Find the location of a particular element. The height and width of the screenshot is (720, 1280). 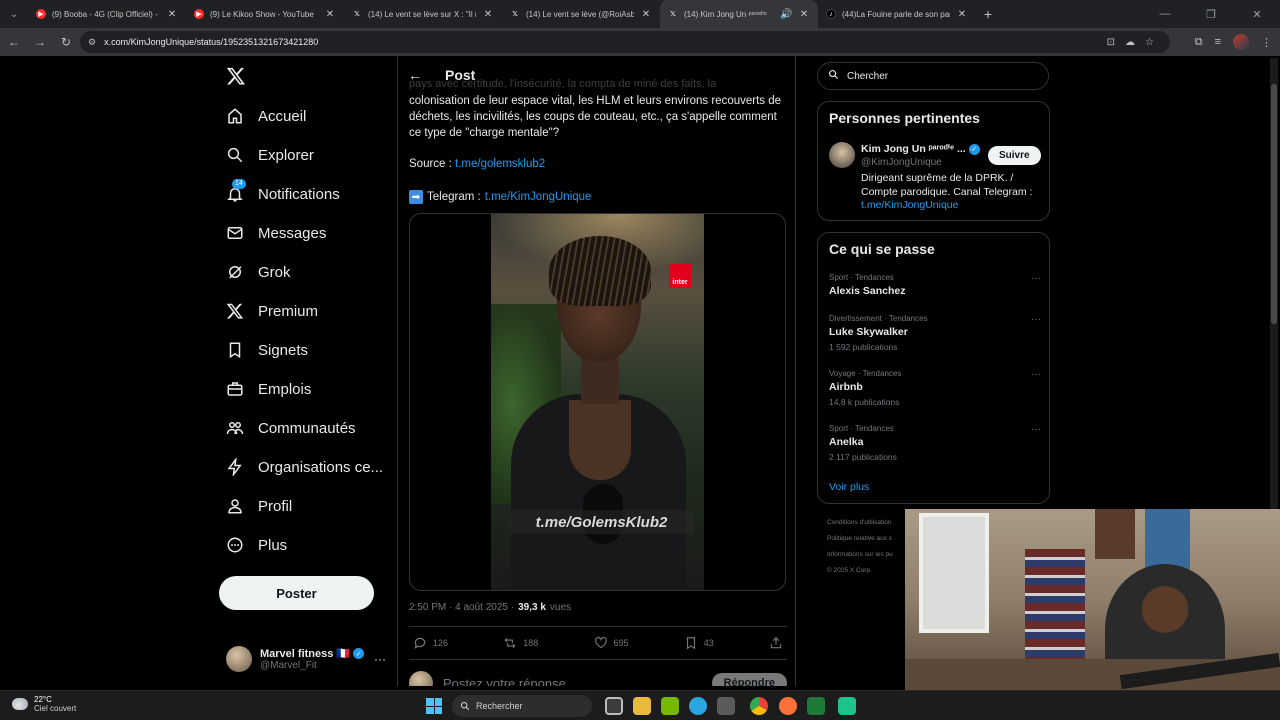

maximize-icon: ❐ is located at coordinates (1211, 14).